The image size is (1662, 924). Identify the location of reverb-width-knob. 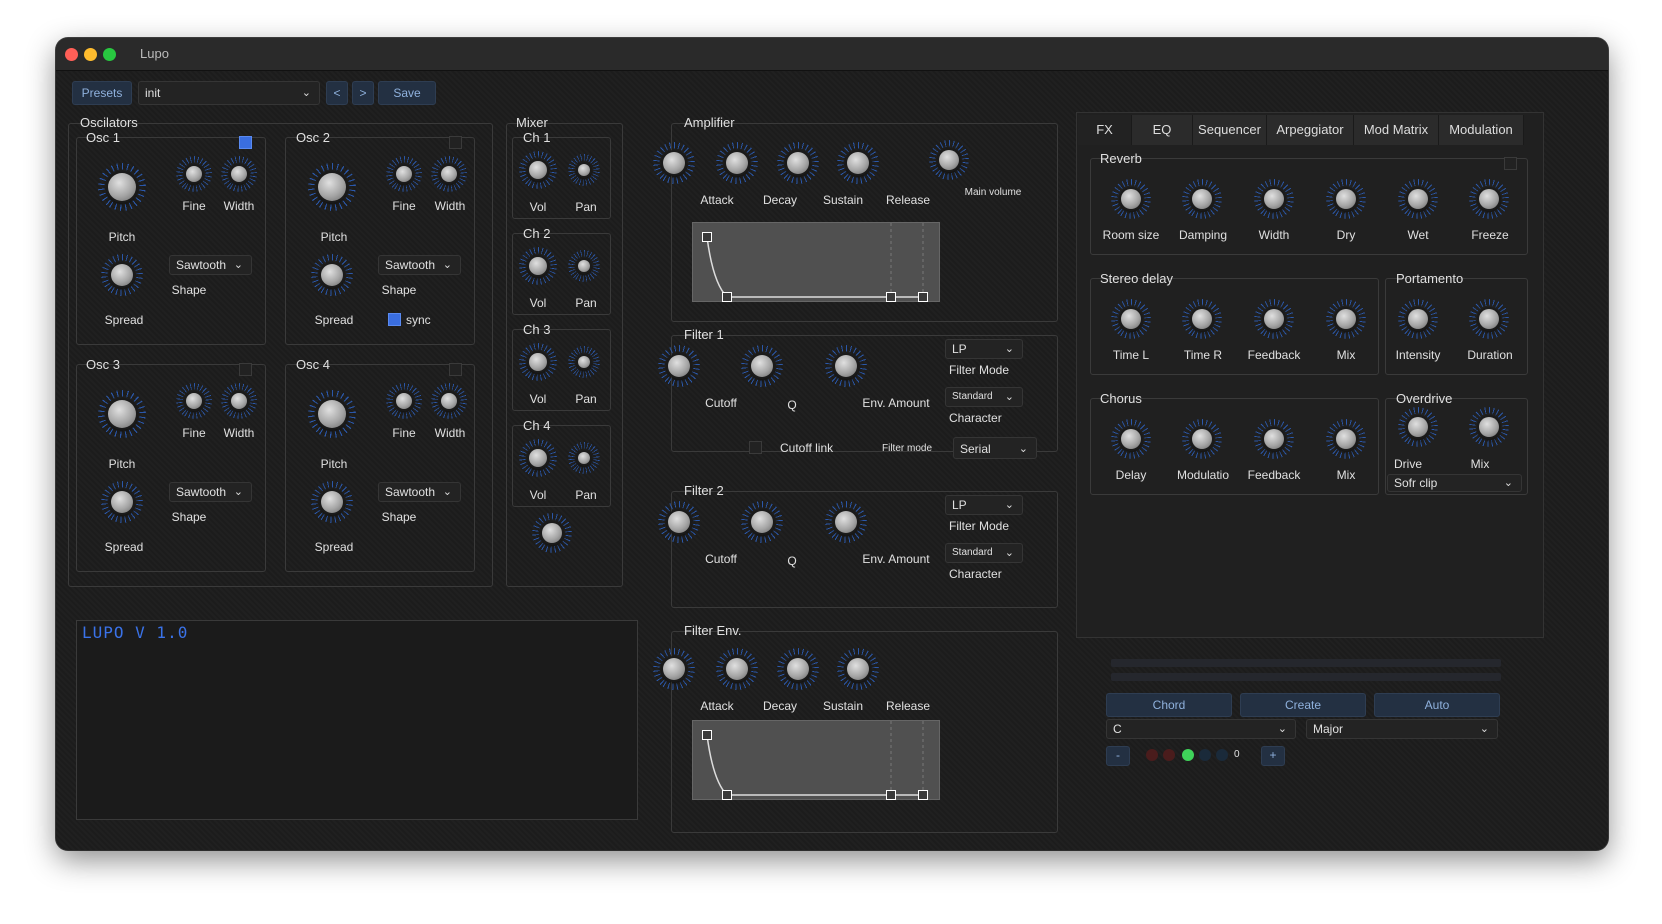
(1274, 199).